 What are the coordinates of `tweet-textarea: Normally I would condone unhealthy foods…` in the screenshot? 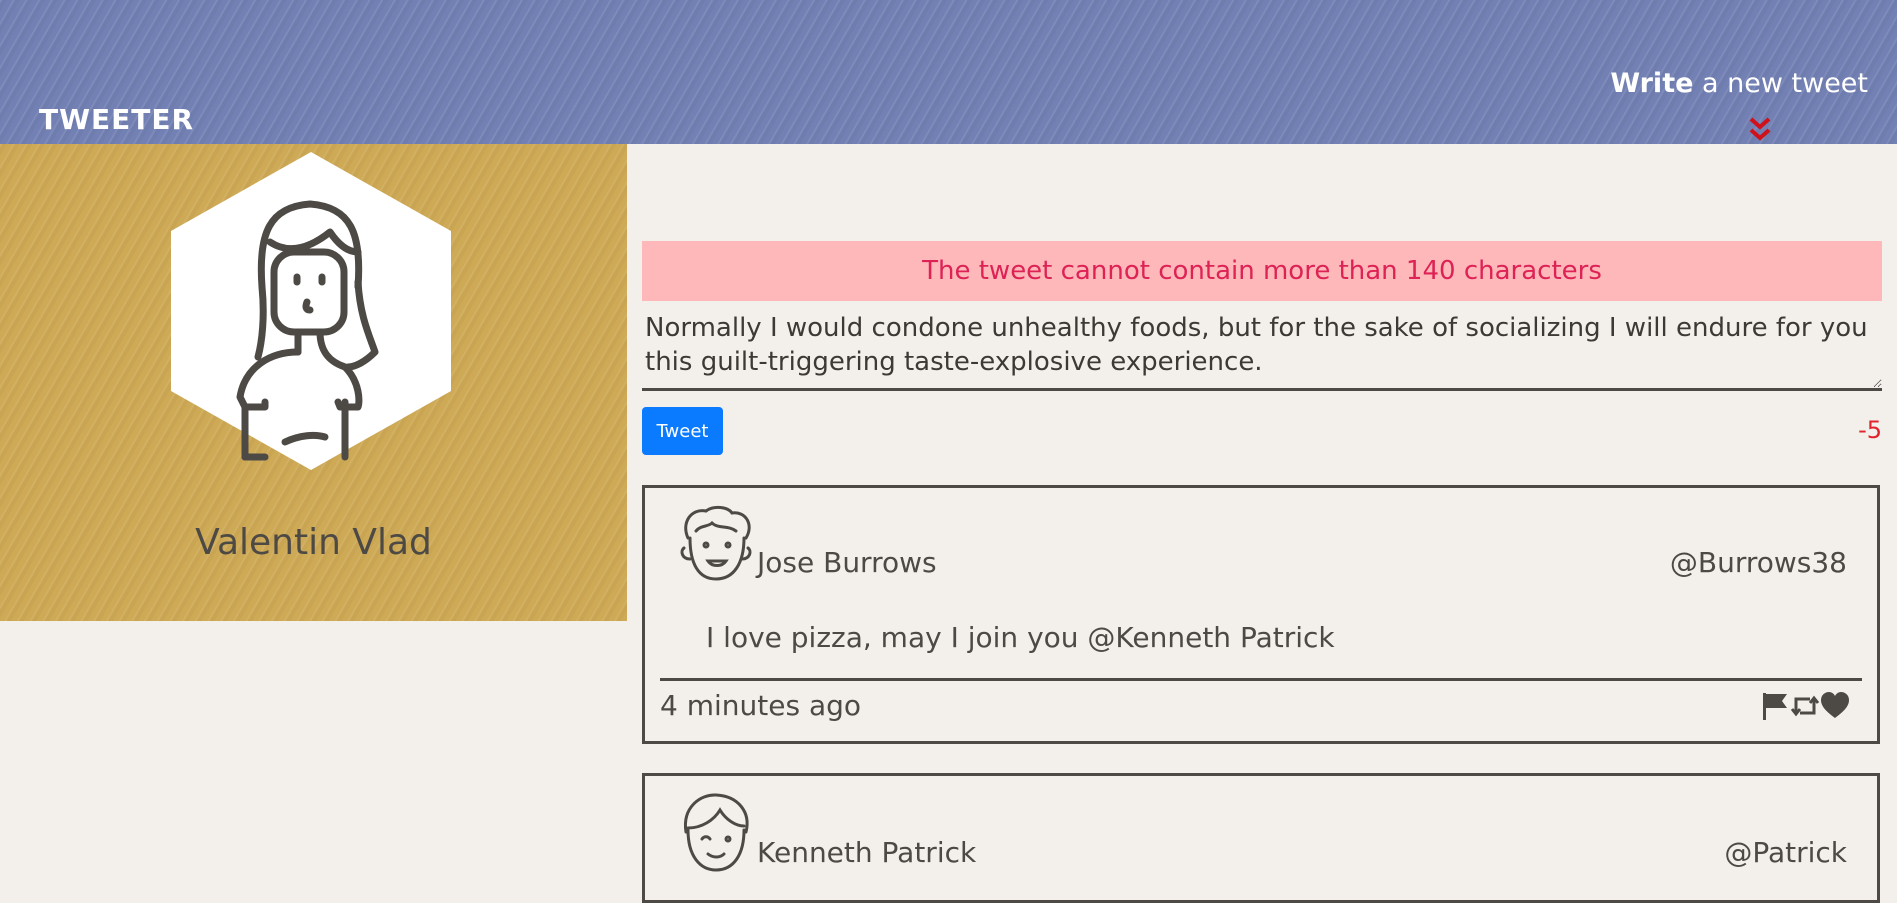 It's located at (1262, 351).